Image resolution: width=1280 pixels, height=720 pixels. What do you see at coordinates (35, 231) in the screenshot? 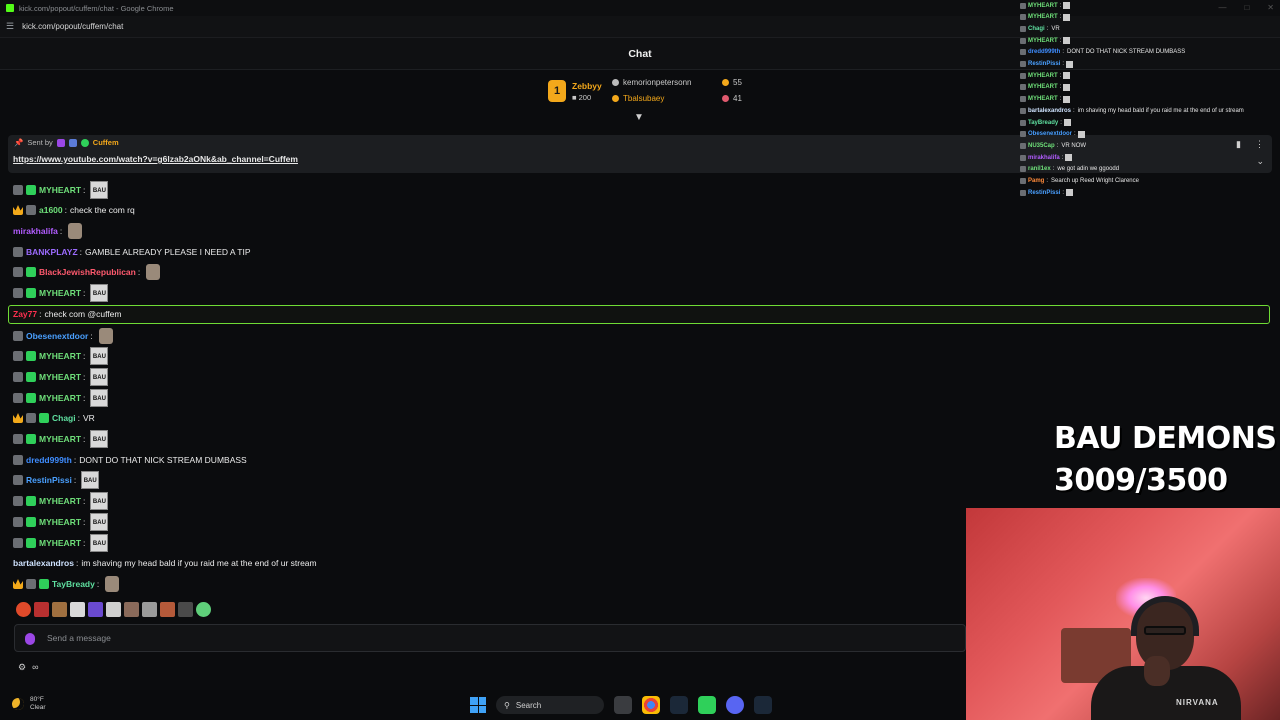
I see `chat-username: mirakhalifa` at bounding box center [35, 231].